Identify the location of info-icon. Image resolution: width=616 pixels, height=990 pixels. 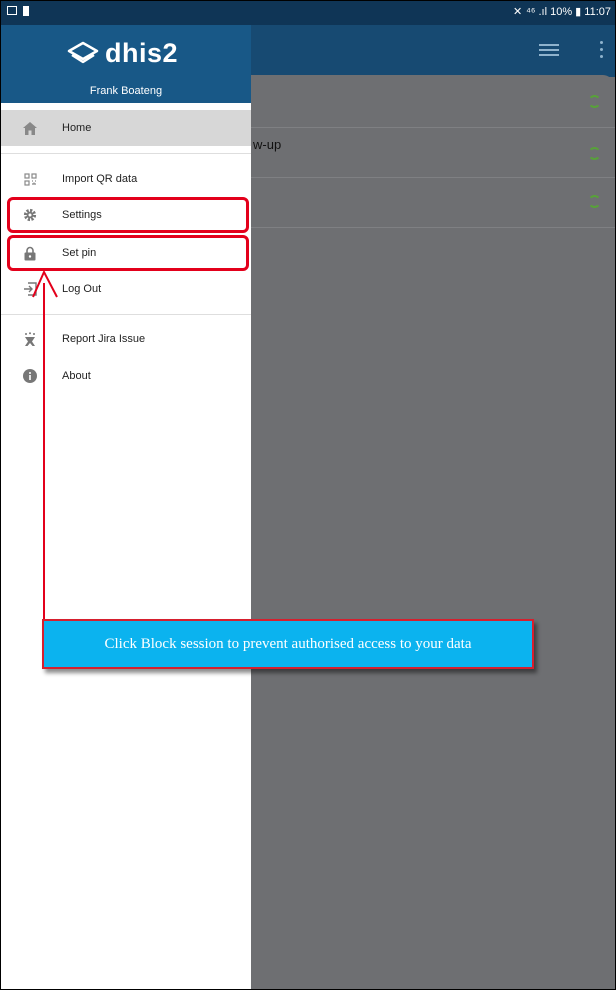
(30, 376).